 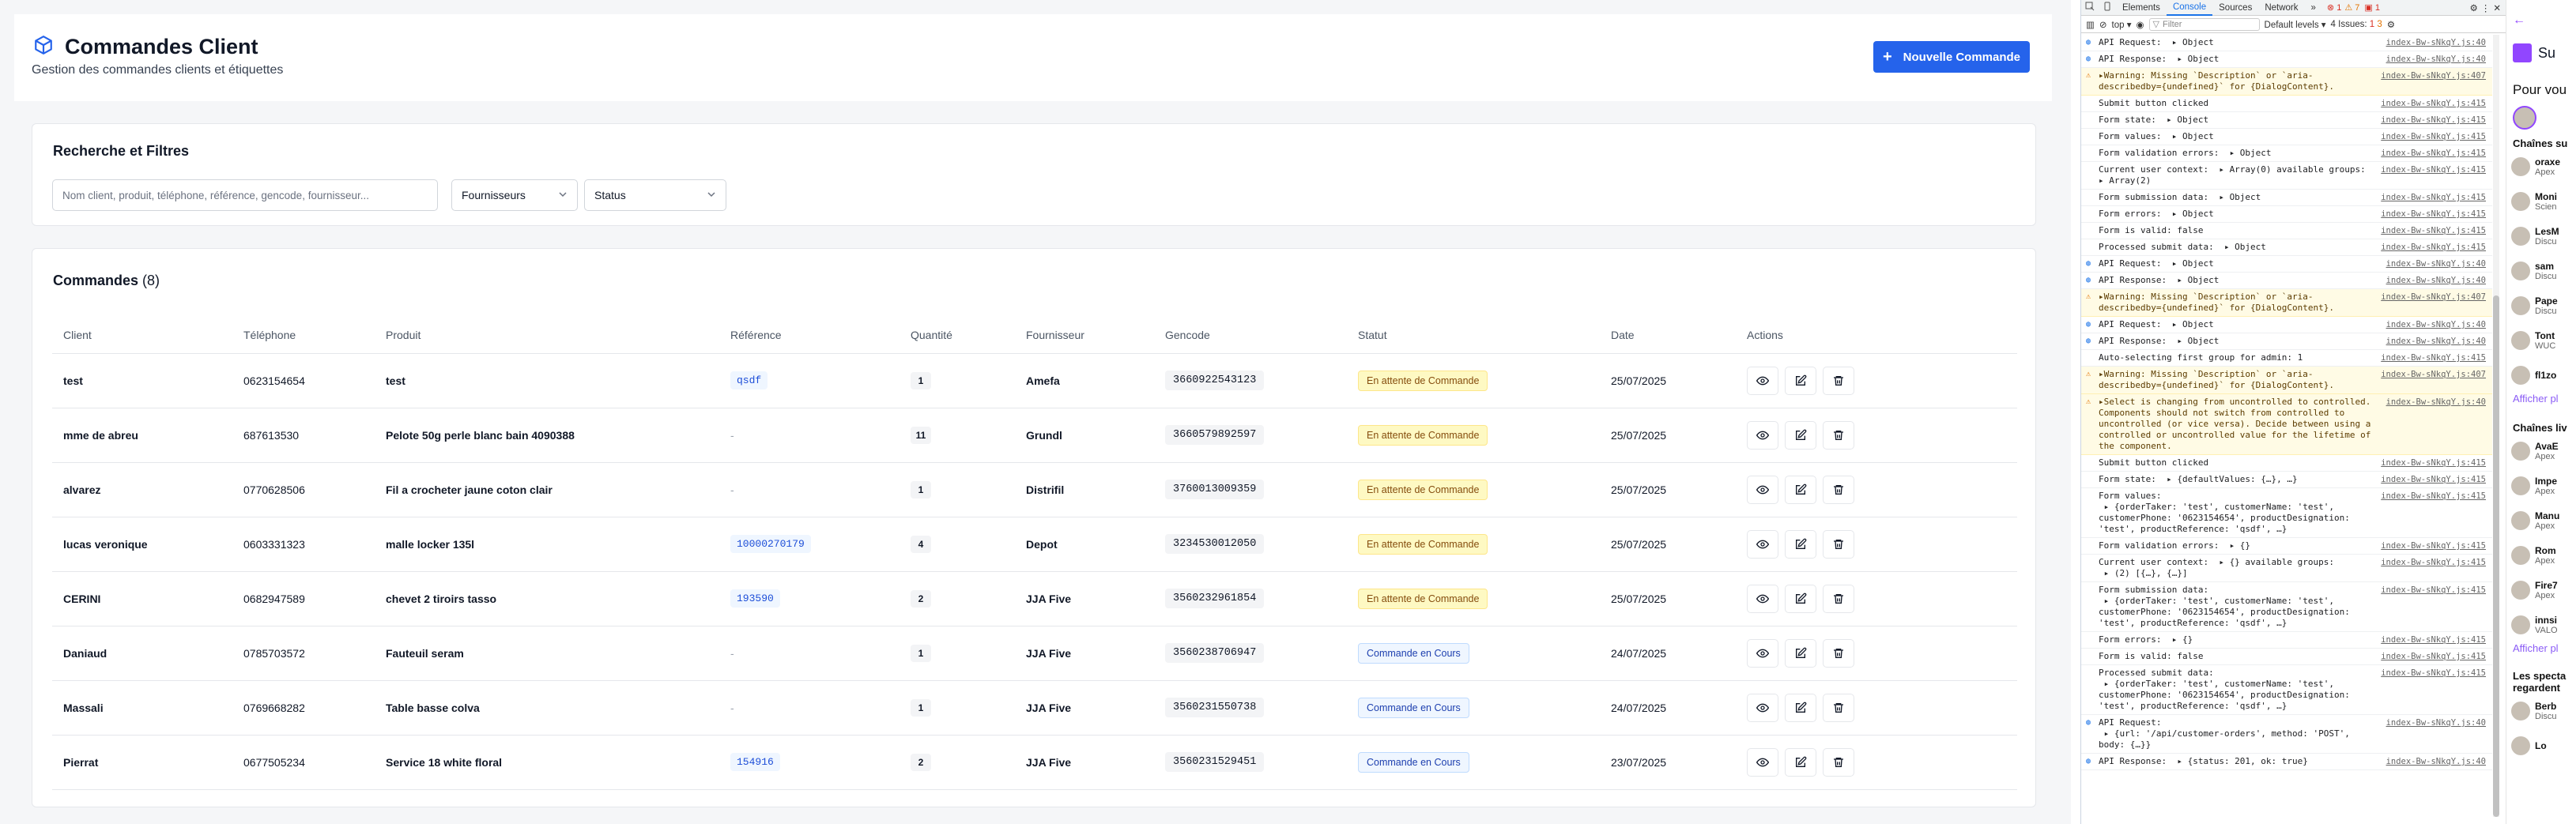 What do you see at coordinates (2391, 24) in the screenshot?
I see `gear-icon: ⚙` at bounding box center [2391, 24].